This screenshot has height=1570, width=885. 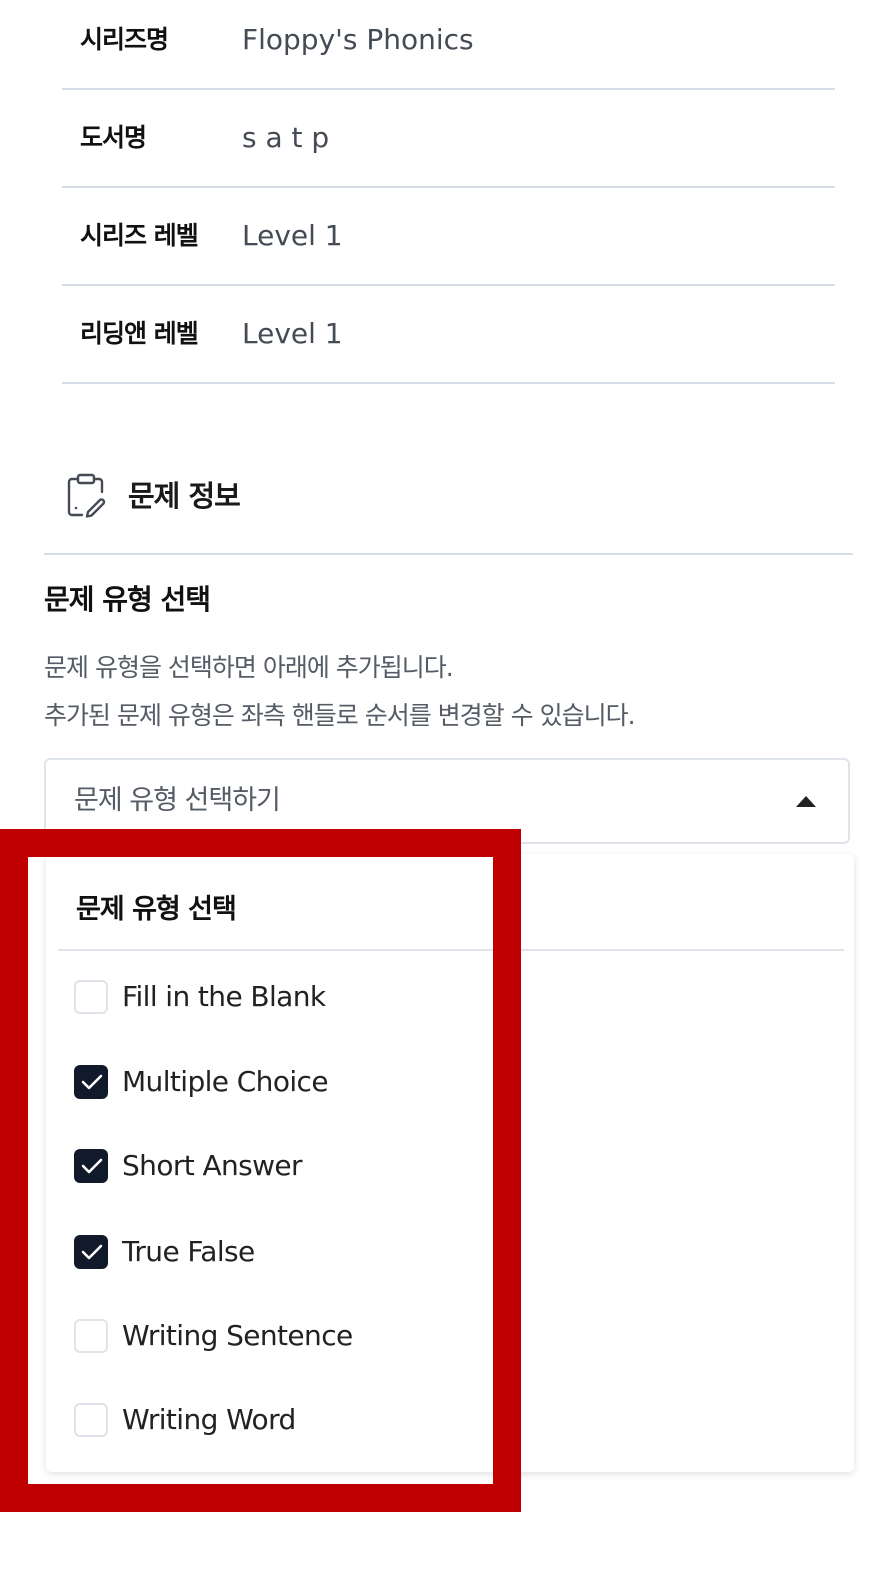 What do you see at coordinates (448, 554) in the screenshot?
I see `section-divider` at bounding box center [448, 554].